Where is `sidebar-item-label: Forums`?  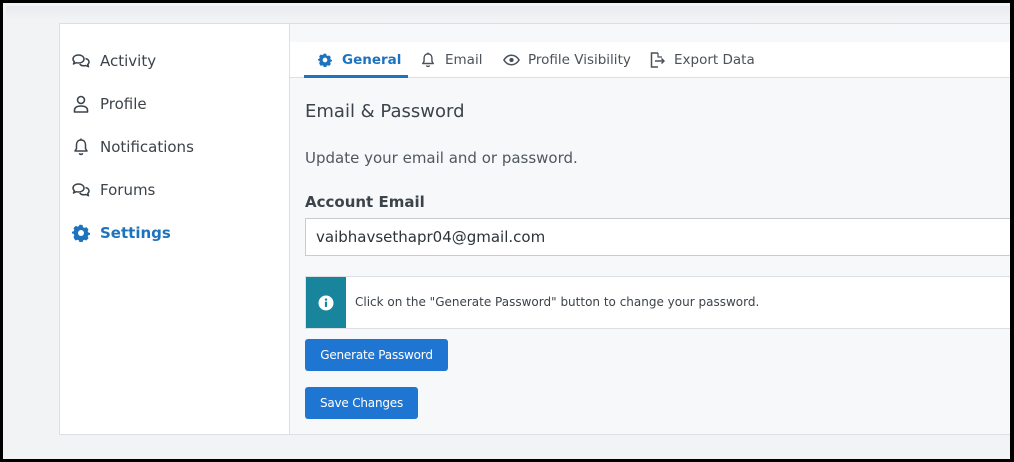
sidebar-item-label: Forums is located at coordinates (128, 190).